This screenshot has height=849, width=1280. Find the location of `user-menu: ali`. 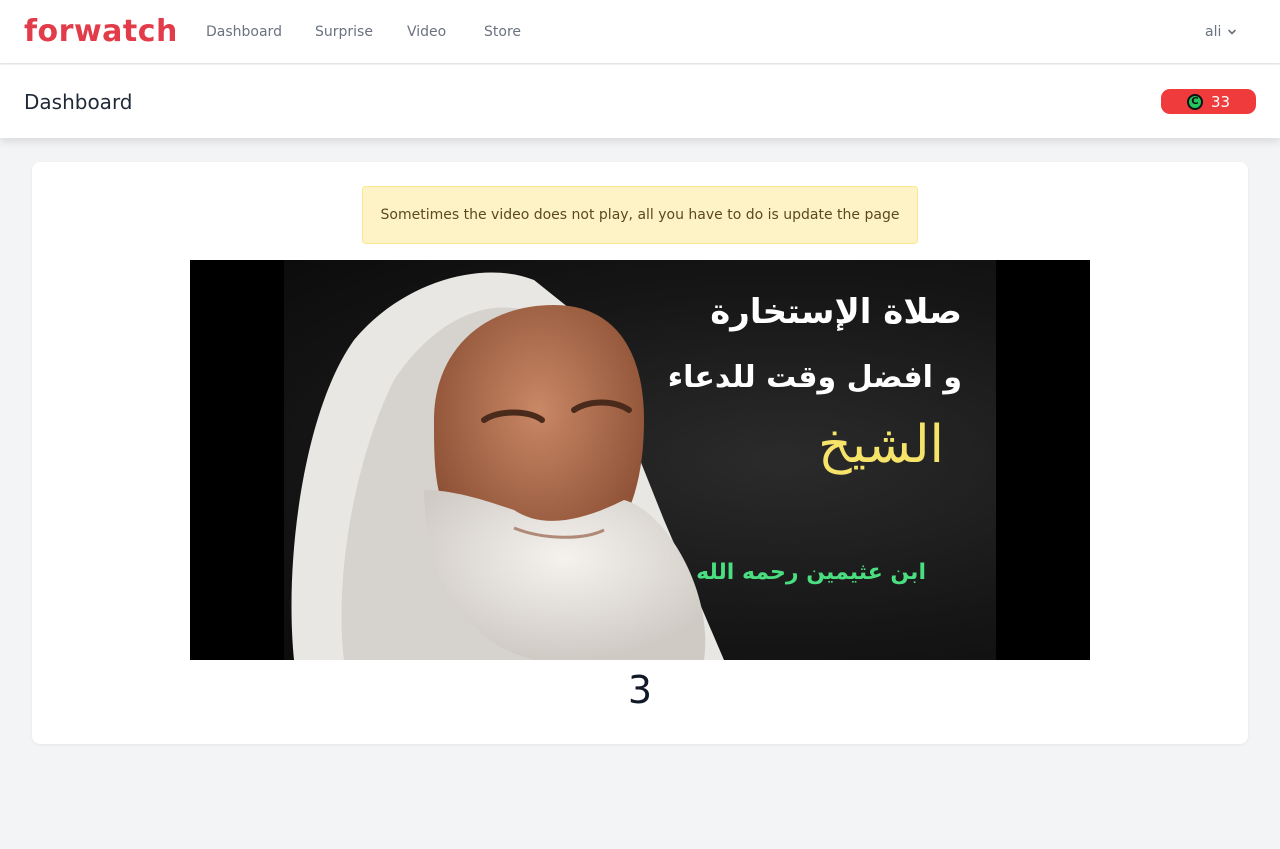

user-menu: ali is located at coordinates (1221, 32).